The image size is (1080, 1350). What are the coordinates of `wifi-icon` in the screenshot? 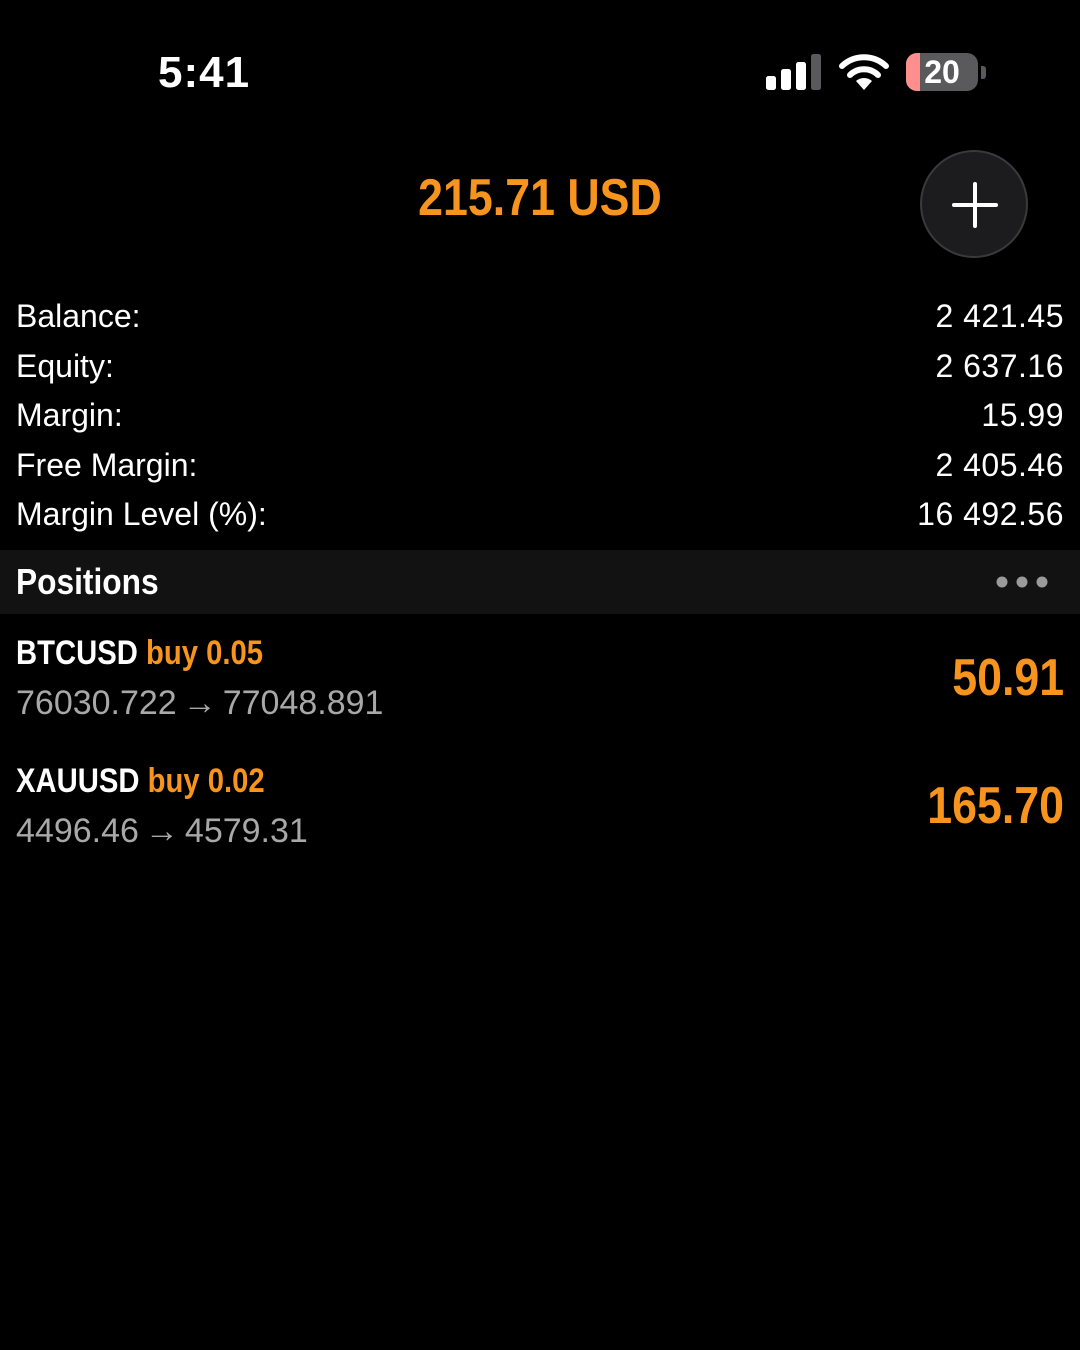 It's located at (864, 72).